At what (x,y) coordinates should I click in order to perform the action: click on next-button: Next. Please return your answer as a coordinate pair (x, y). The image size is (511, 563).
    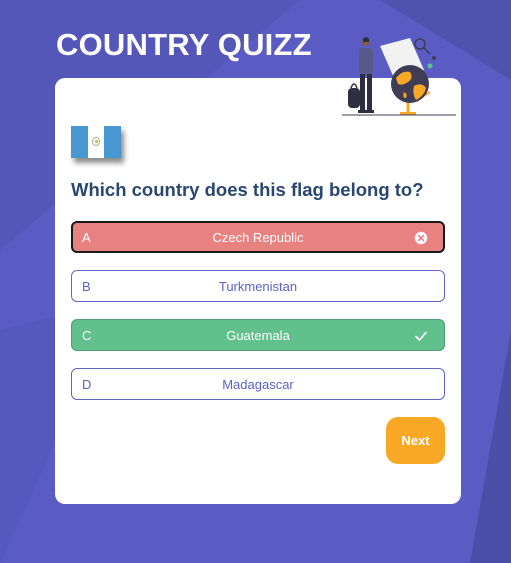
    Looking at the image, I should click on (415, 440).